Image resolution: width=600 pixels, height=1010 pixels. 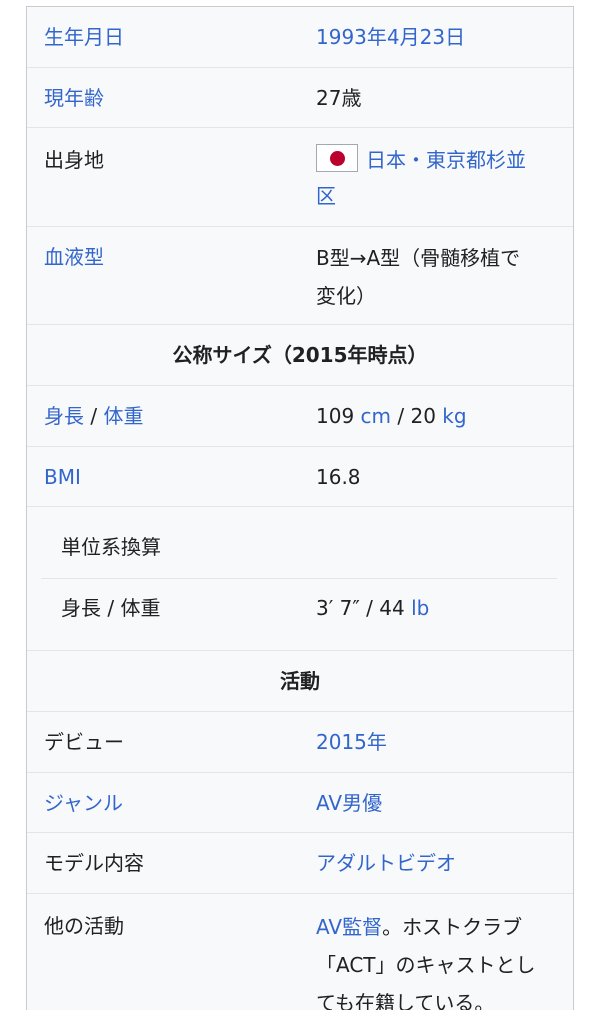 I want to click on blood-type-label-link: 血液型, so click(x=74, y=257).